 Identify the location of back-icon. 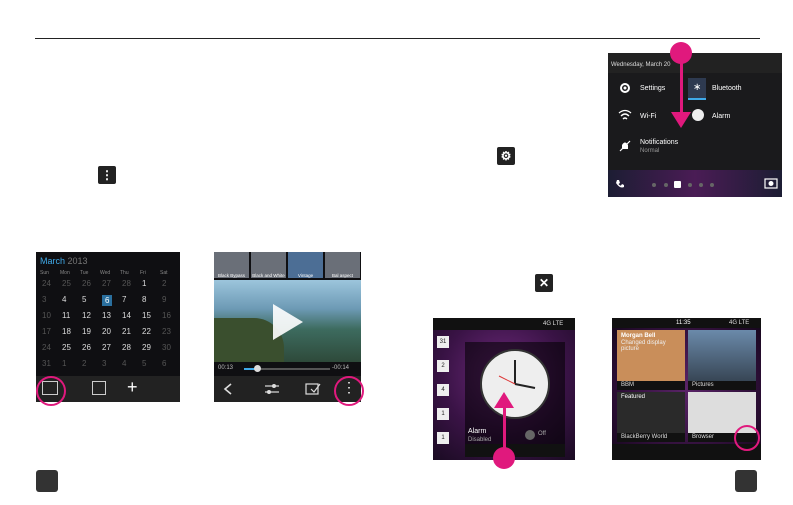
(228, 389).